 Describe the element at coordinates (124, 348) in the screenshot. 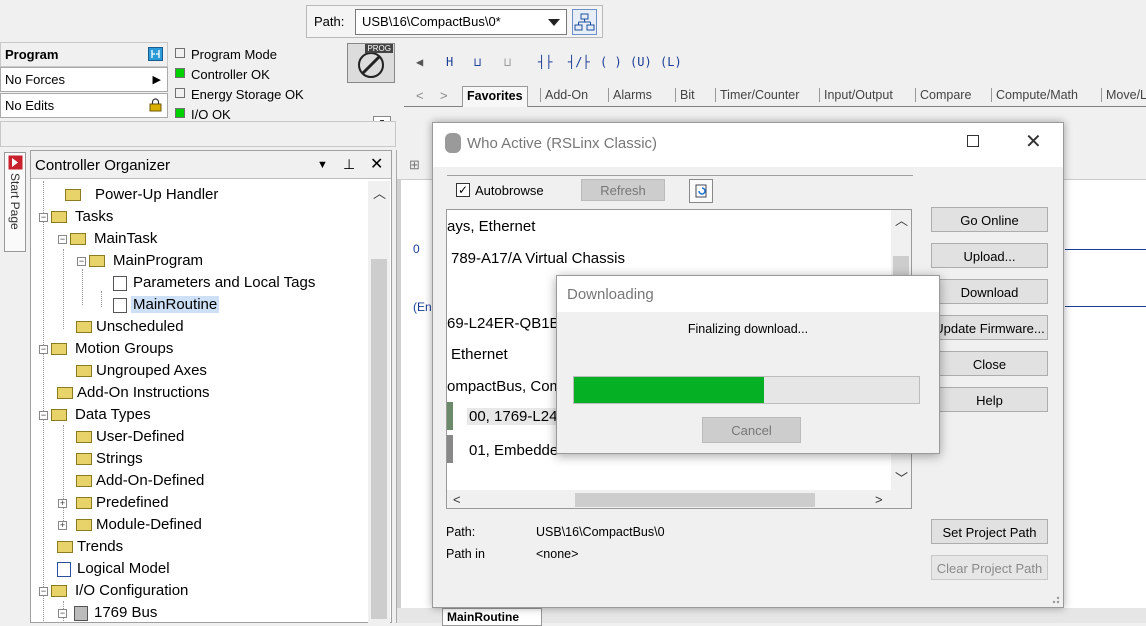

I see `tree-label: Motion Groups` at that location.